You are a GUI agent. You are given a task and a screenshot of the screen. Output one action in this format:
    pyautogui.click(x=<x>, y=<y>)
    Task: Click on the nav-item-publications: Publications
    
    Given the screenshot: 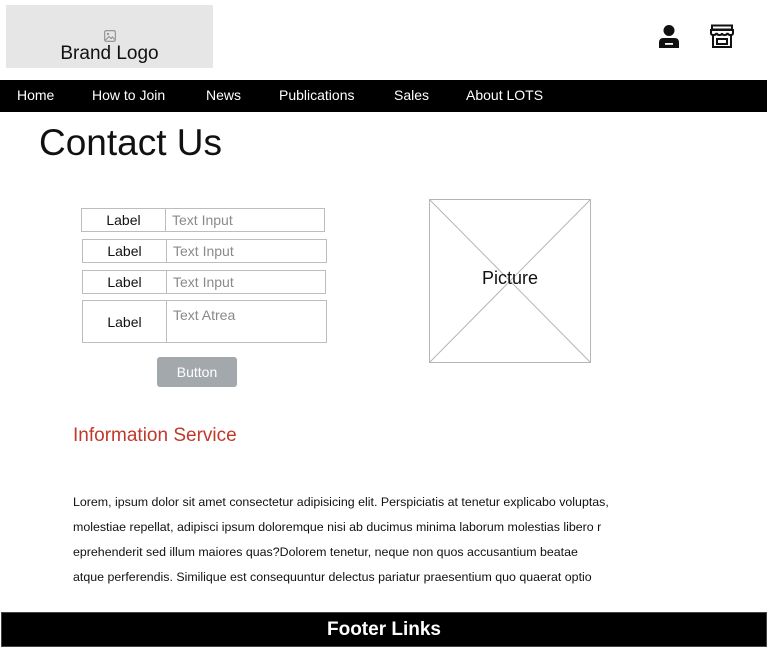 What is the action you would take?
    pyautogui.click(x=317, y=96)
    